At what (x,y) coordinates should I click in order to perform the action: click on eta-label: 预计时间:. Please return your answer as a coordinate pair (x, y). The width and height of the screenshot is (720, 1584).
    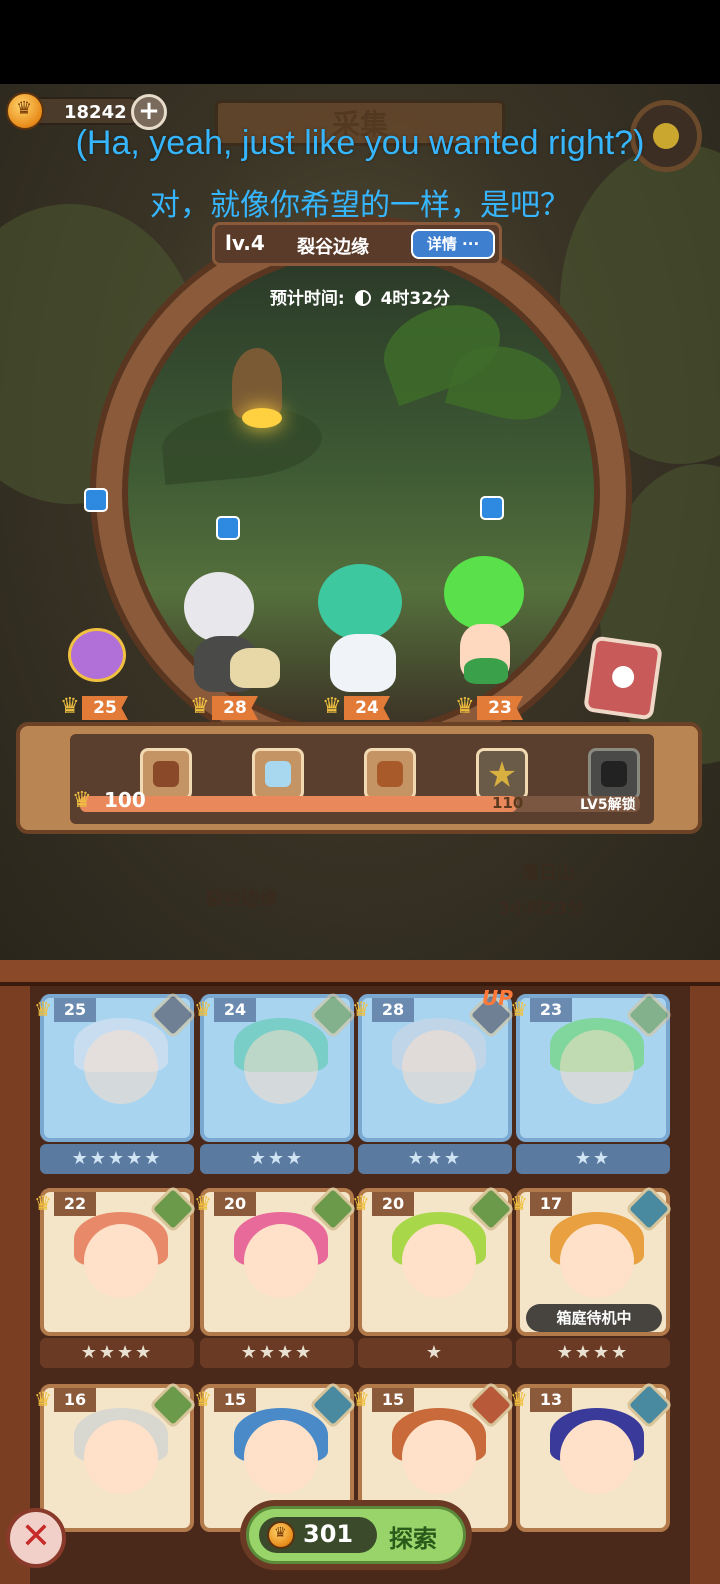
    Looking at the image, I should click on (307, 299).